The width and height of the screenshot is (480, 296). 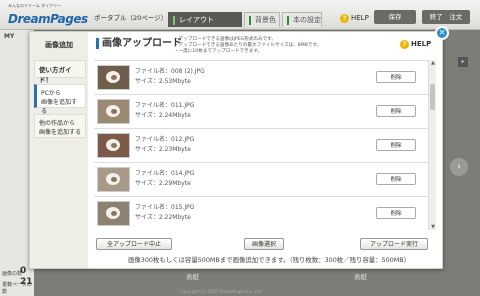 I want to click on dialog-help-link: ? HELP, so click(x=415, y=44).